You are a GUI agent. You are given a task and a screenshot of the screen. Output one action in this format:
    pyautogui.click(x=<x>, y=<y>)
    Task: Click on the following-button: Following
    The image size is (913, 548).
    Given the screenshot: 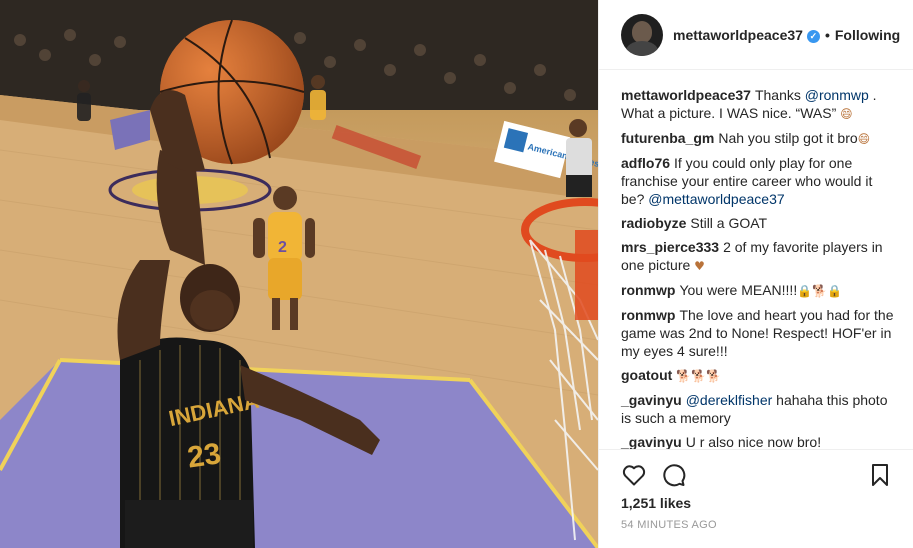 What is the action you would take?
    pyautogui.click(x=867, y=35)
    